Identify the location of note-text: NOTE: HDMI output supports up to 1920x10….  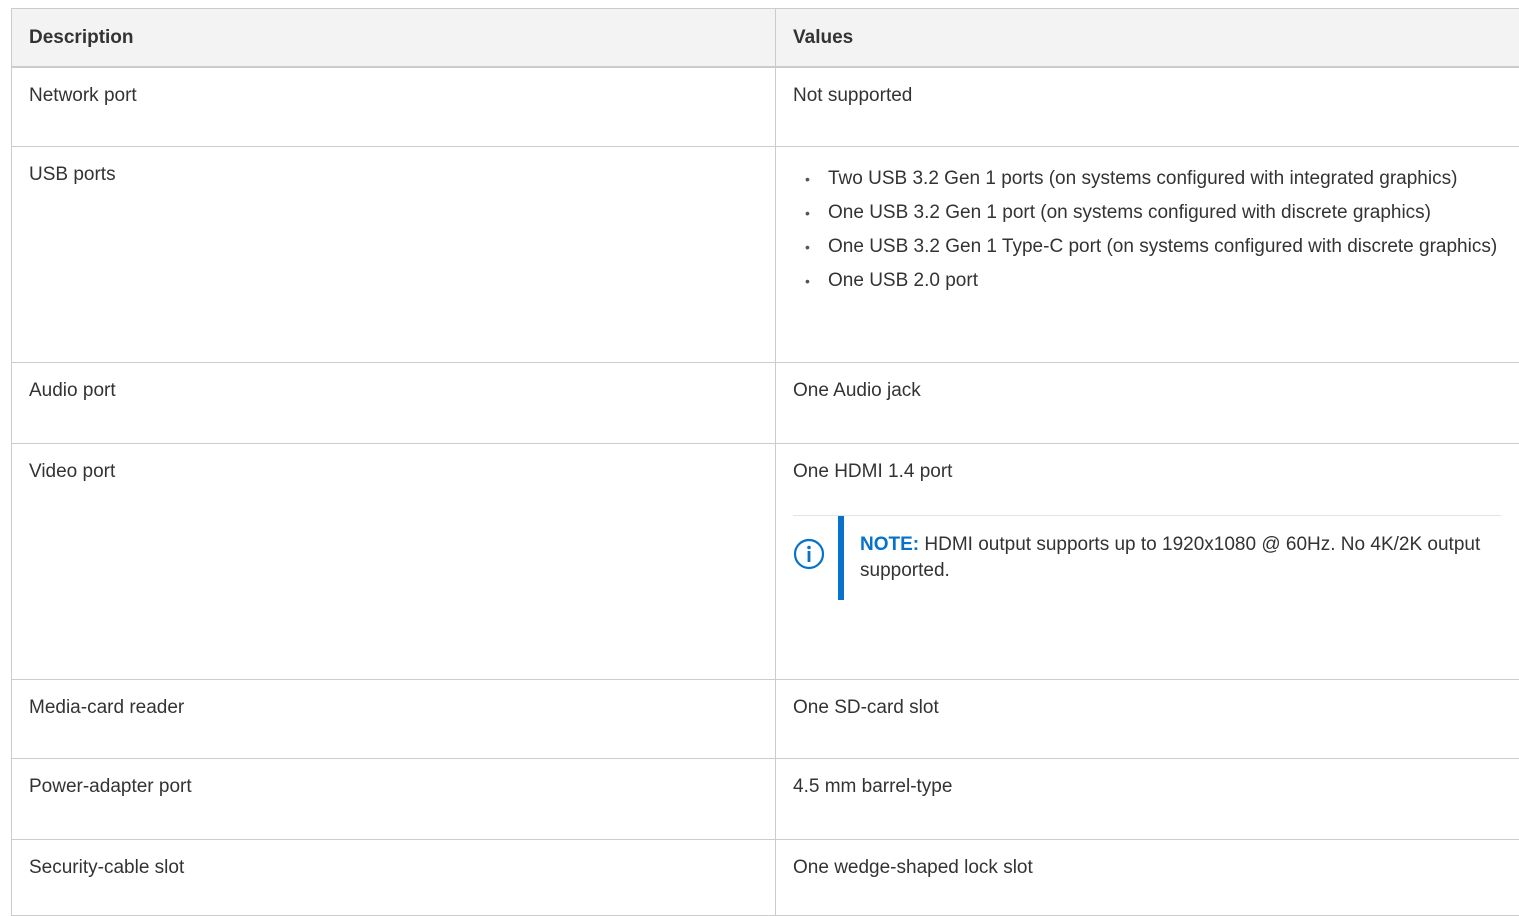
(1175, 558).